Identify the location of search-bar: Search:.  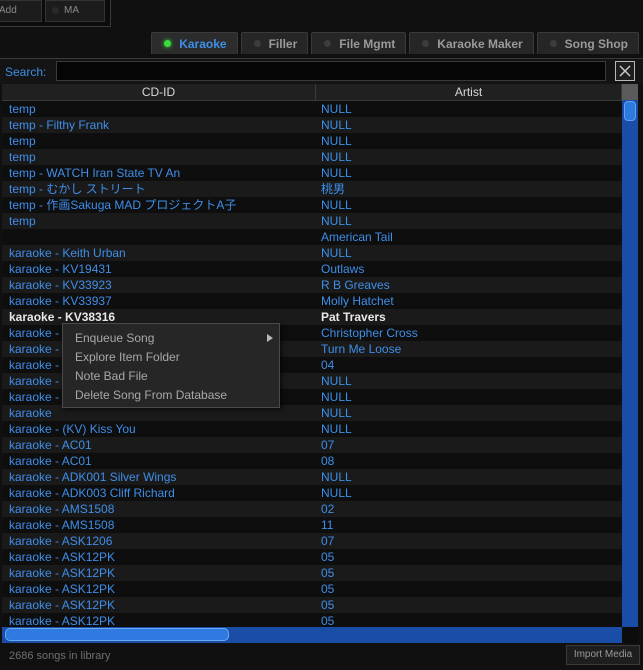
(321, 71).